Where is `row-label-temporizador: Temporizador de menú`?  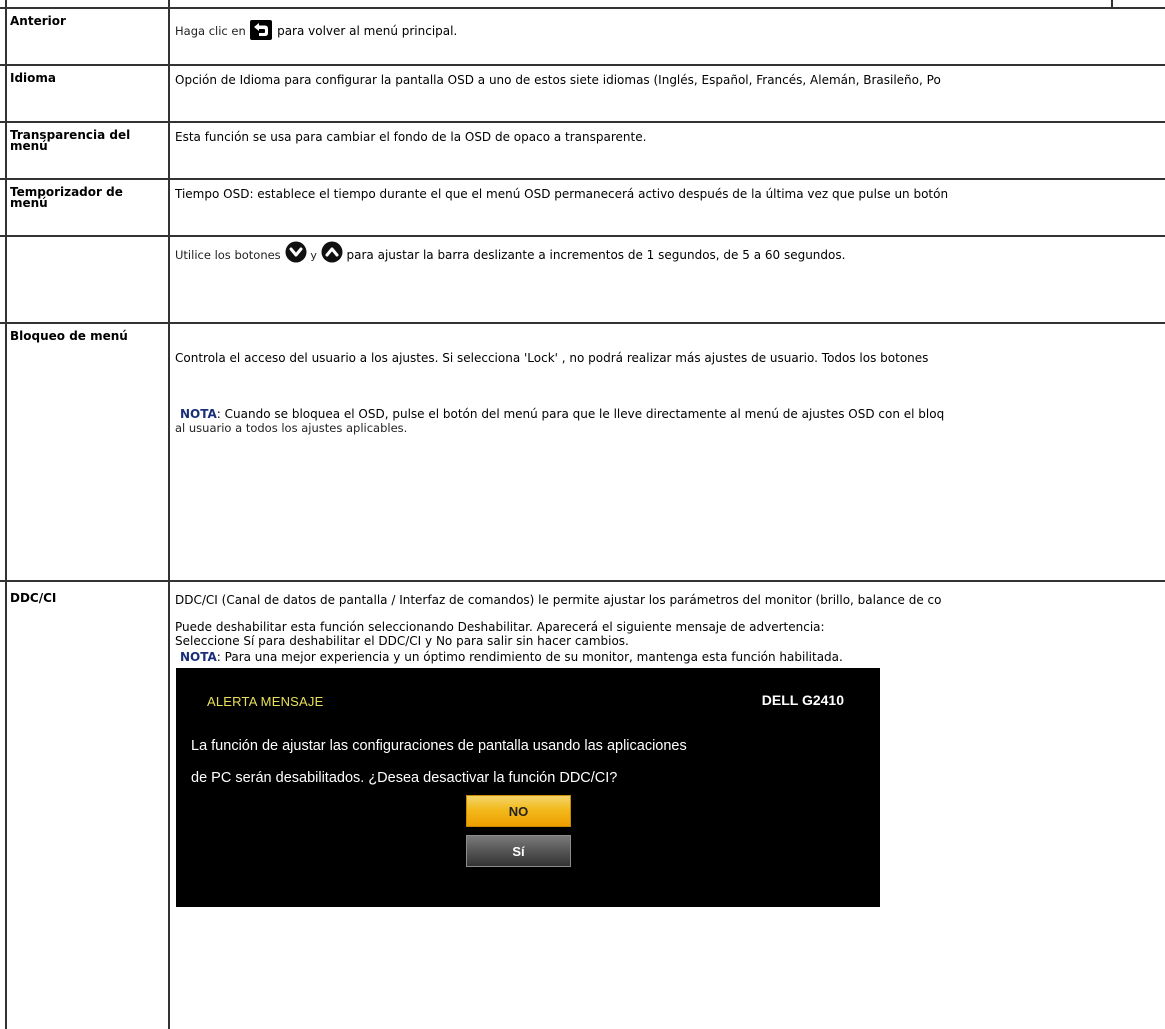 row-label-temporizador: Temporizador de menú is located at coordinates (85, 198).